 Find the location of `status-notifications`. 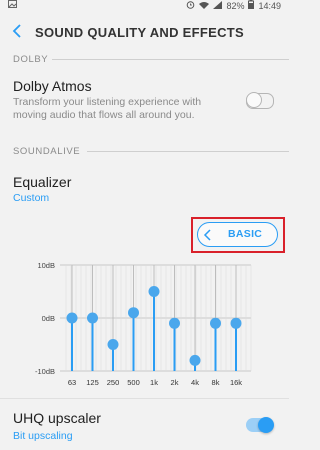

status-notifications is located at coordinates (12, 5).